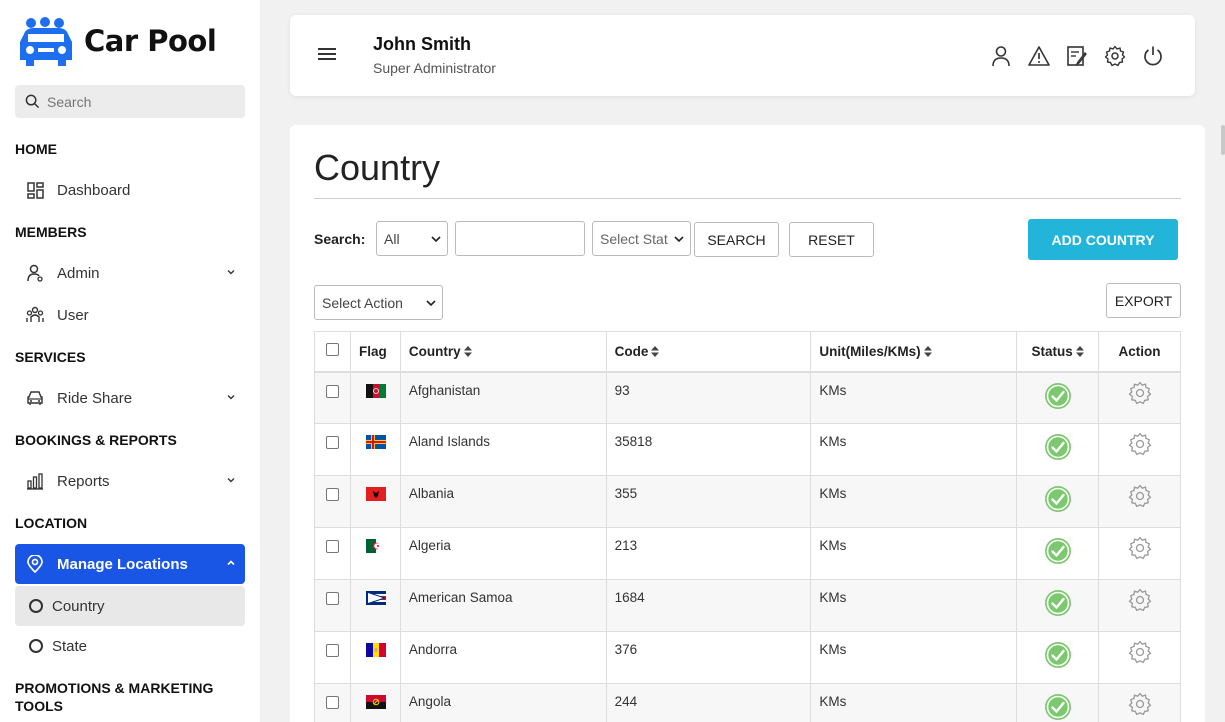 Image resolution: width=1225 pixels, height=722 pixels. What do you see at coordinates (137, 101) in the screenshot?
I see `sidebar-search-input` at bounding box center [137, 101].